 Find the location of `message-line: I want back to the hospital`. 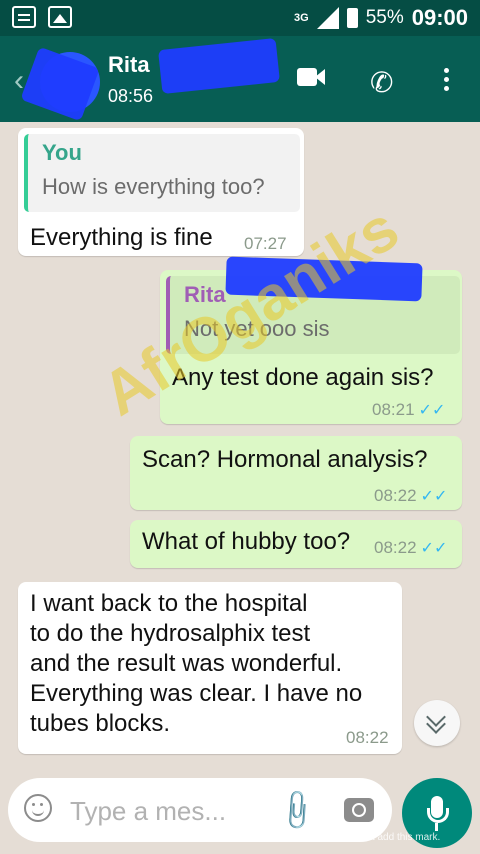

message-line: I want back to the hospital is located at coordinates (169, 603).